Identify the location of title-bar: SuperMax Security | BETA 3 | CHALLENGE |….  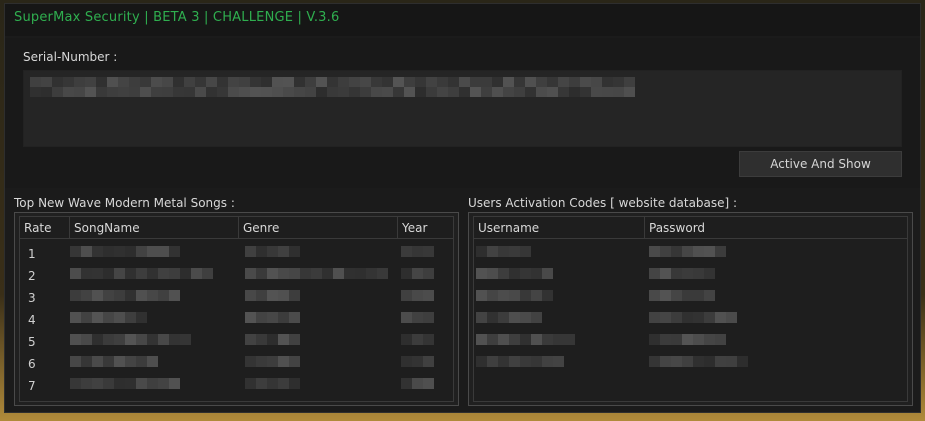
(462, 20).